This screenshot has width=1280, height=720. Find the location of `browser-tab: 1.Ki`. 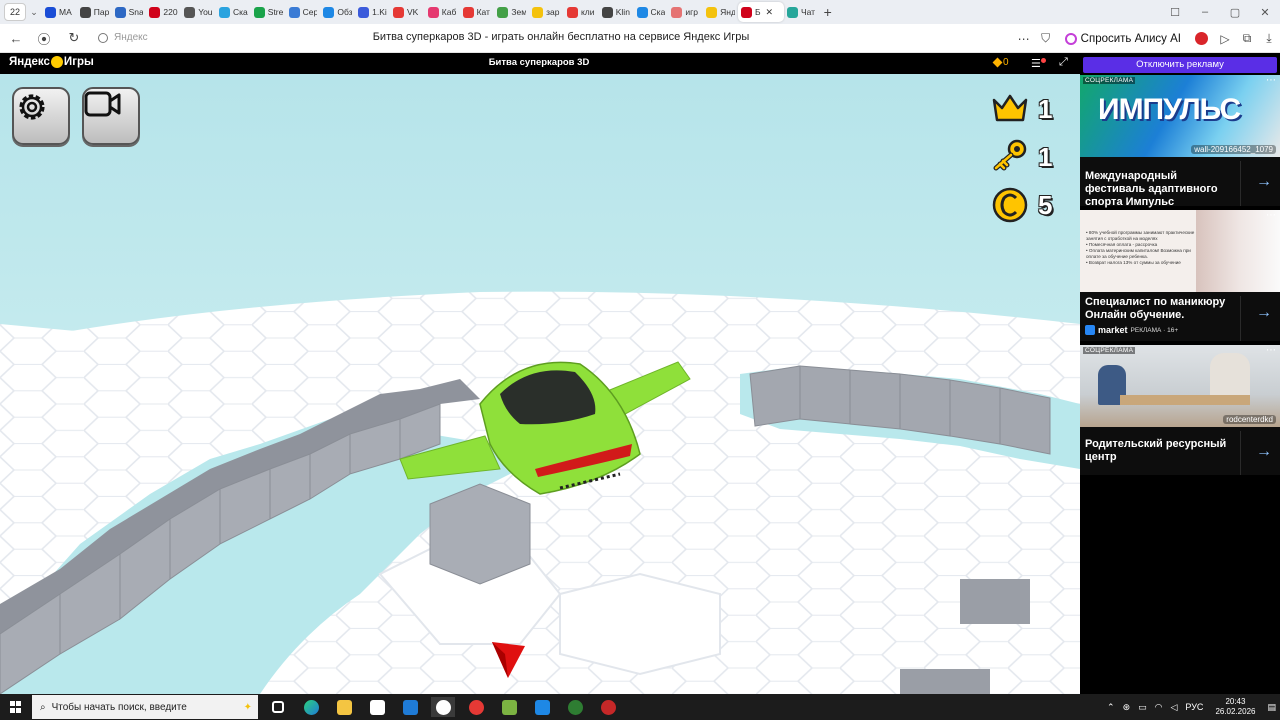

browser-tab: 1.Ki is located at coordinates (372, 12).